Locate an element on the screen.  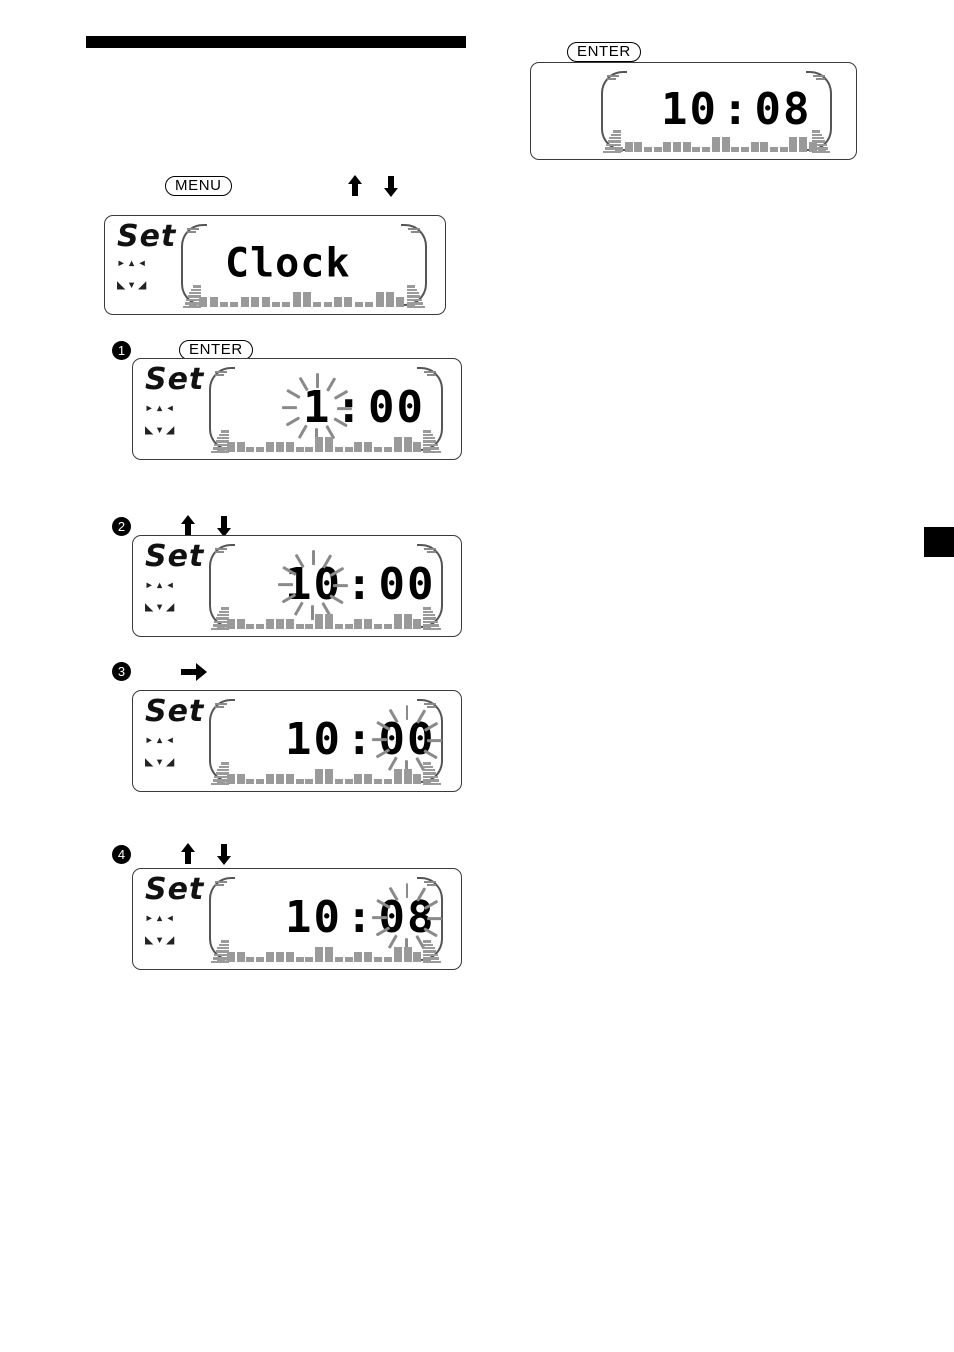
lcd-panel-step-2: Set ▸▴◂ ◣▾◢ 10:00 is located at coordinates (297, 586).